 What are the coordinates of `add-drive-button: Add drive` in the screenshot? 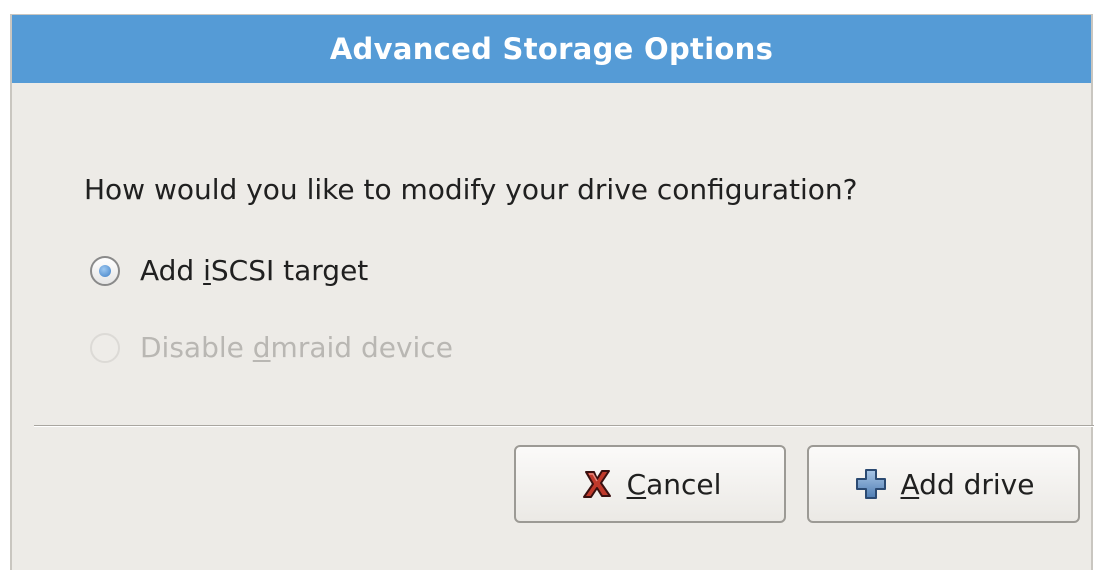 It's located at (943, 484).